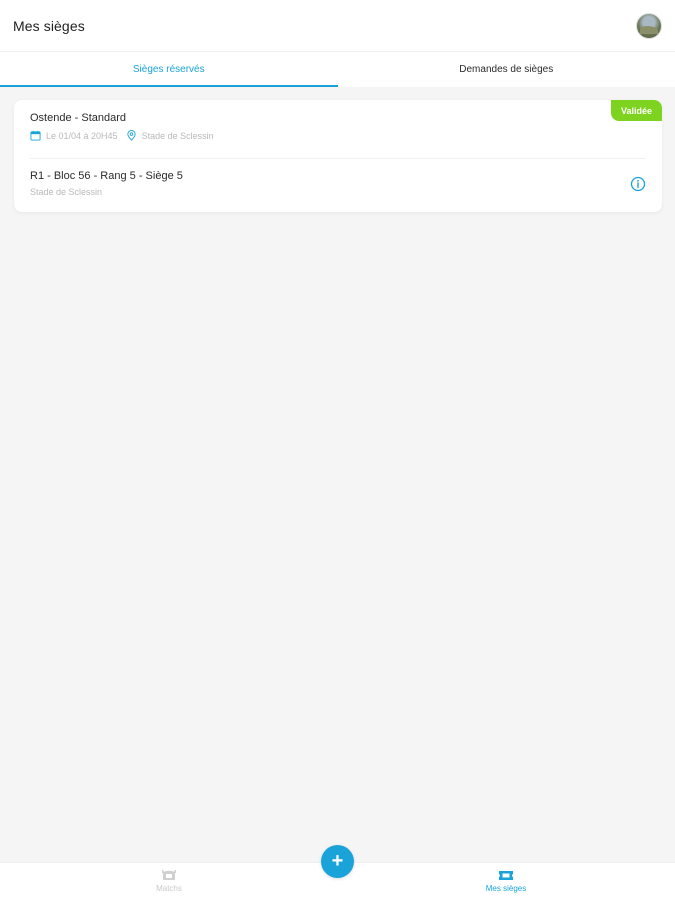  I want to click on card-divider, so click(338, 158).